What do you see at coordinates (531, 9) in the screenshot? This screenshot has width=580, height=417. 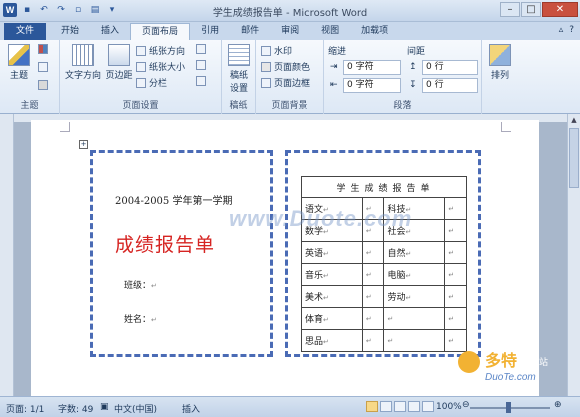 I see `maximize-button: □` at bounding box center [531, 9].